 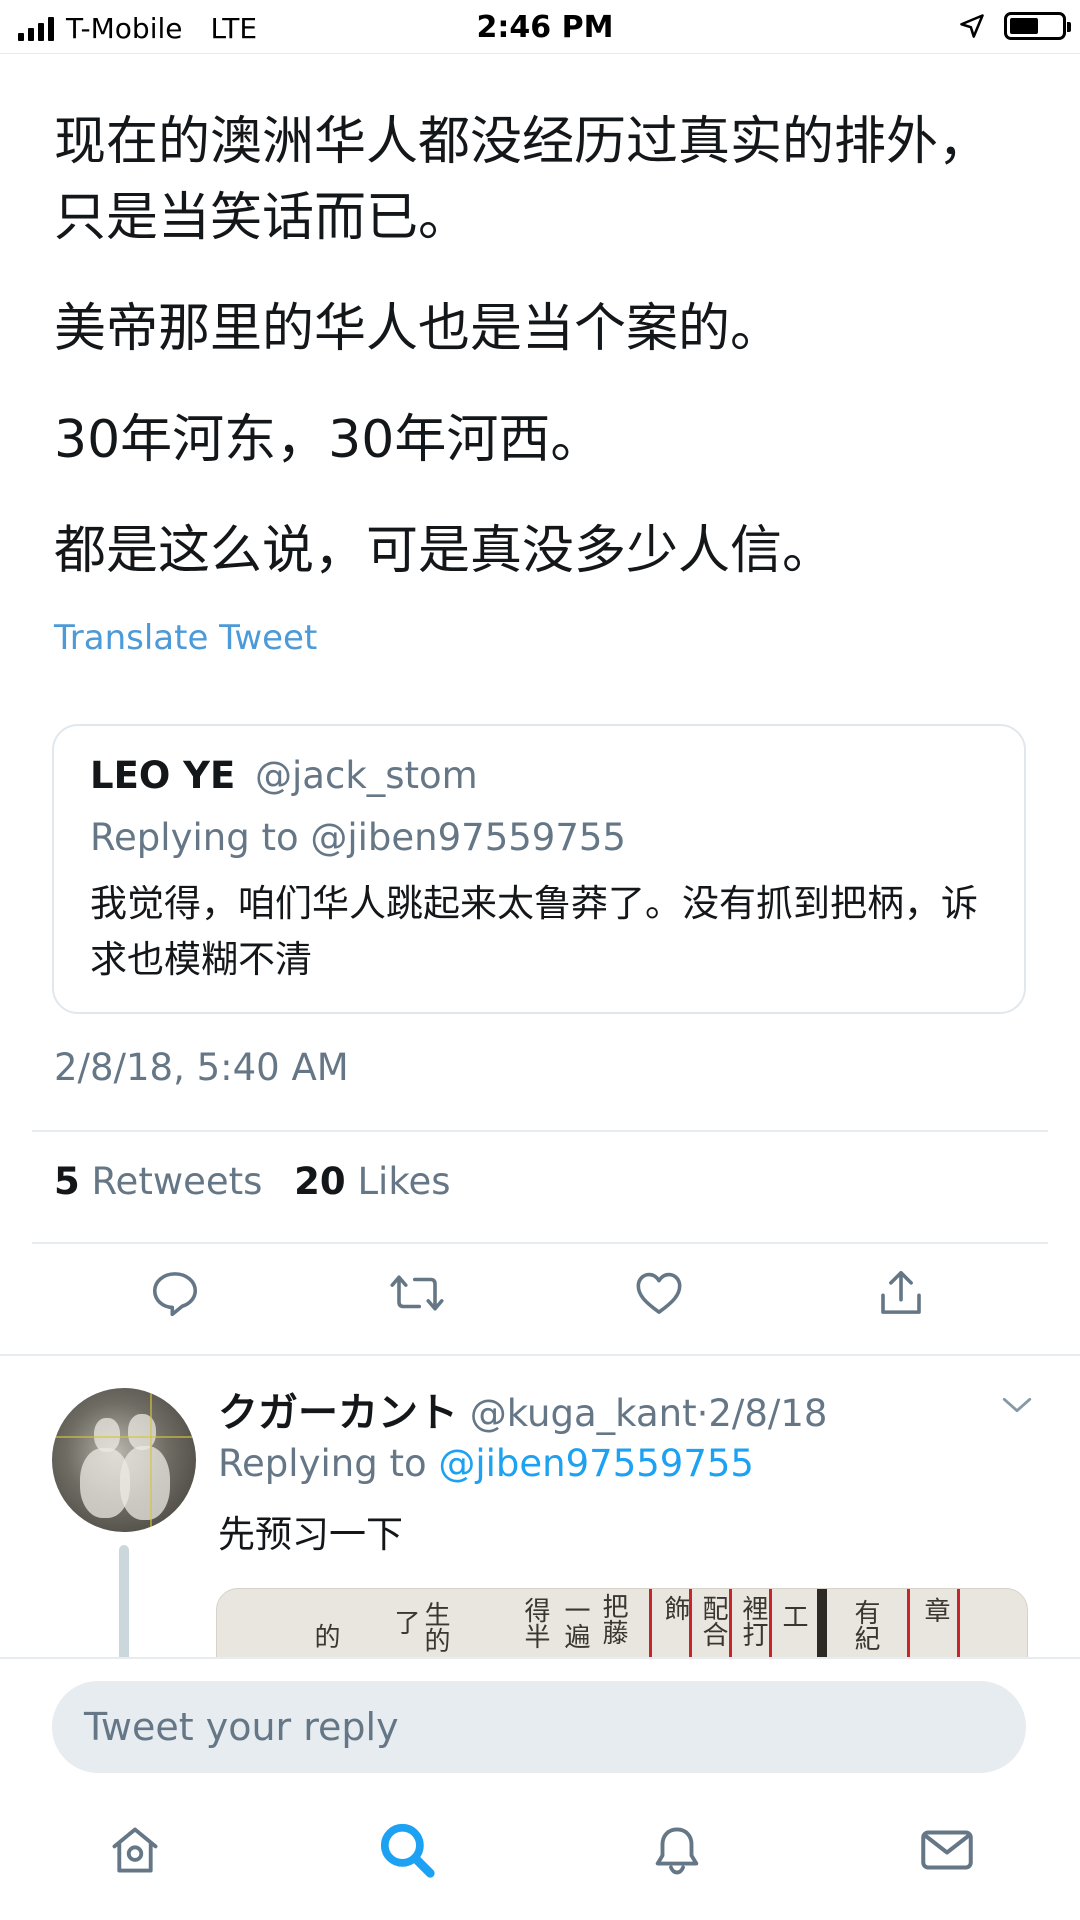 I want to click on replying-mention-link: @jiben97559755, so click(x=596, y=1463).